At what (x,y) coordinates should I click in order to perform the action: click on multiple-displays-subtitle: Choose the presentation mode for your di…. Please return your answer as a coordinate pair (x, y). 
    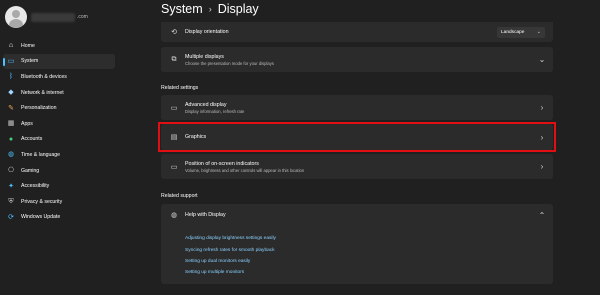
    Looking at the image, I should click on (229, 63).